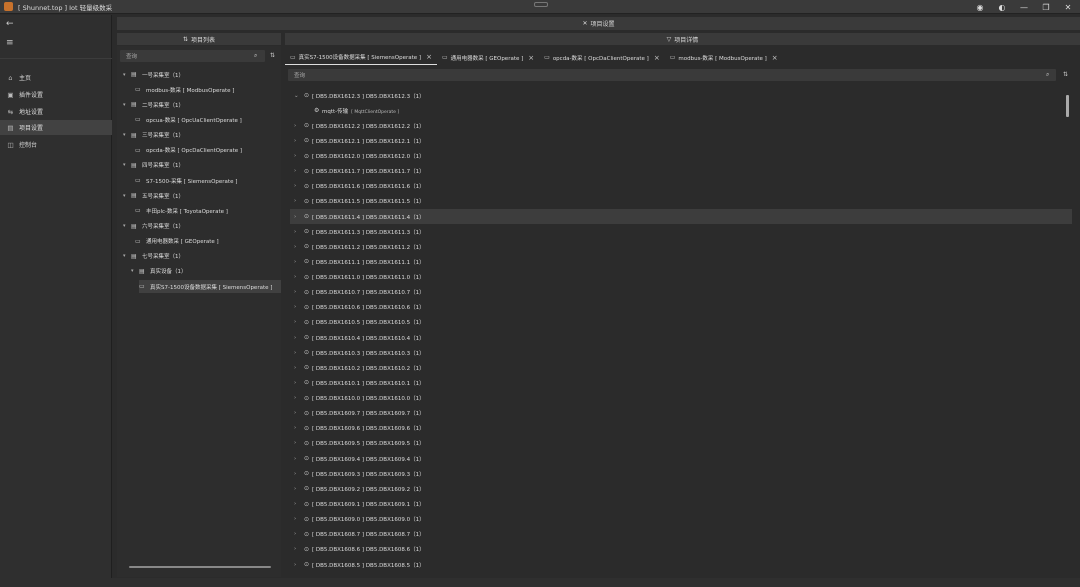  Describe the element at coordinates (681, 125) in the screenshot. I see `address-row: › ⊙[ DB5.DBX1612.2 ] DB5.DBX1612.2（1）` at that location.